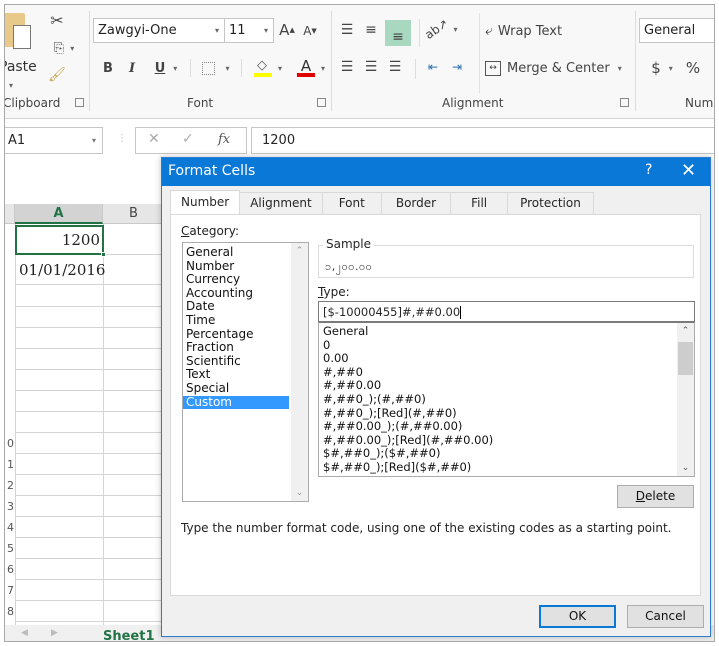 Image resolution: width=719 pixels, height=646 pixels. I want to click on type-list-item: $#,##0_);[Red]($#,##0), so click(506, 467).